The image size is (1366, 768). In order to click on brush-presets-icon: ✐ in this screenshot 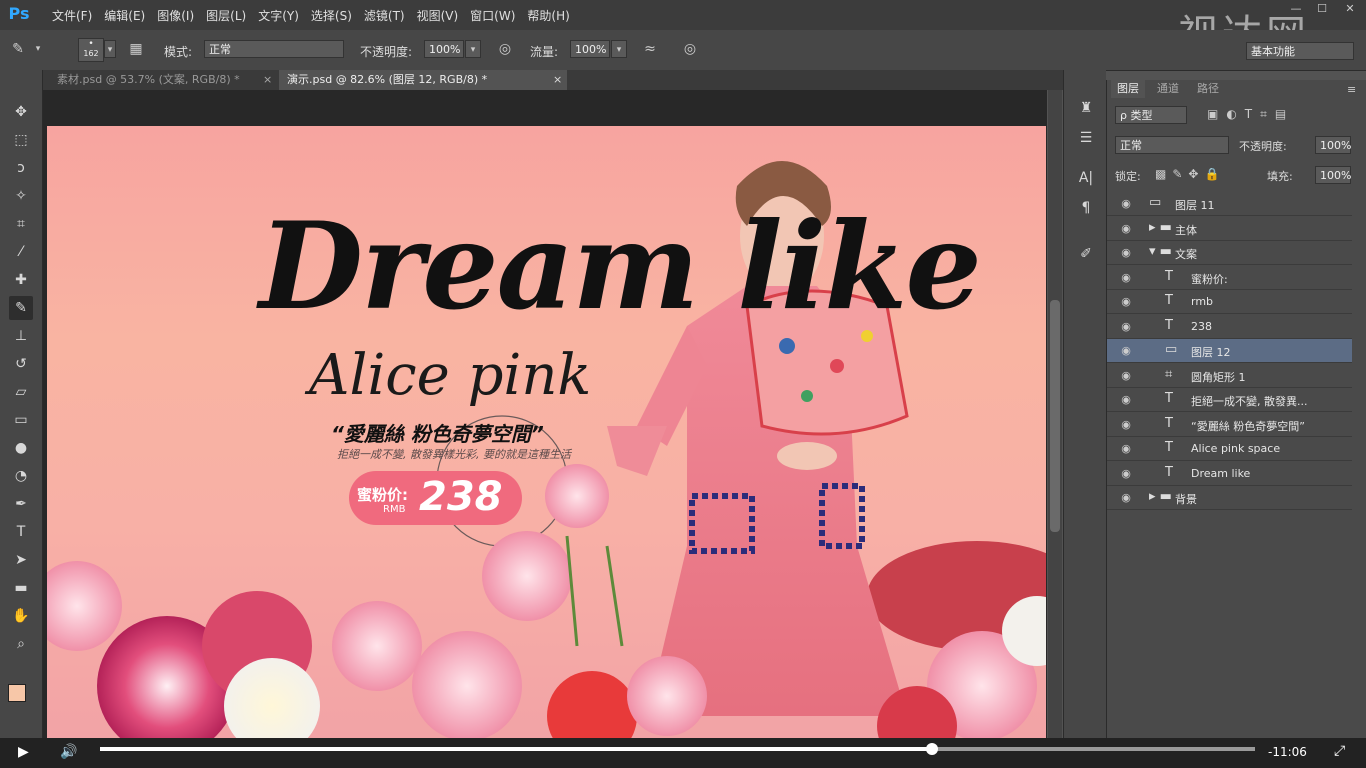, I will do `click(1086, 254)`.